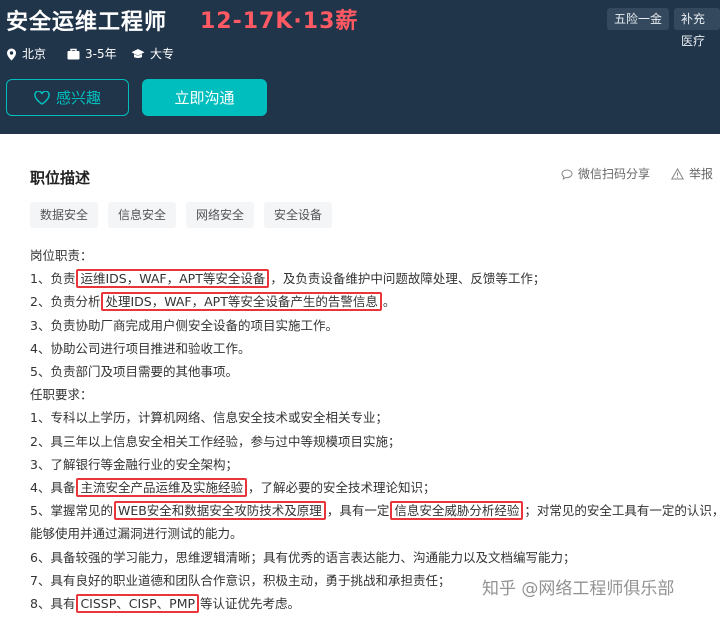 Image resolution: width=720 pixels, height=620 pixels. What do you see at coordinates (11, 54) in the screenshot?
I see `location-pin-icon` at bounding box center [11, 54].